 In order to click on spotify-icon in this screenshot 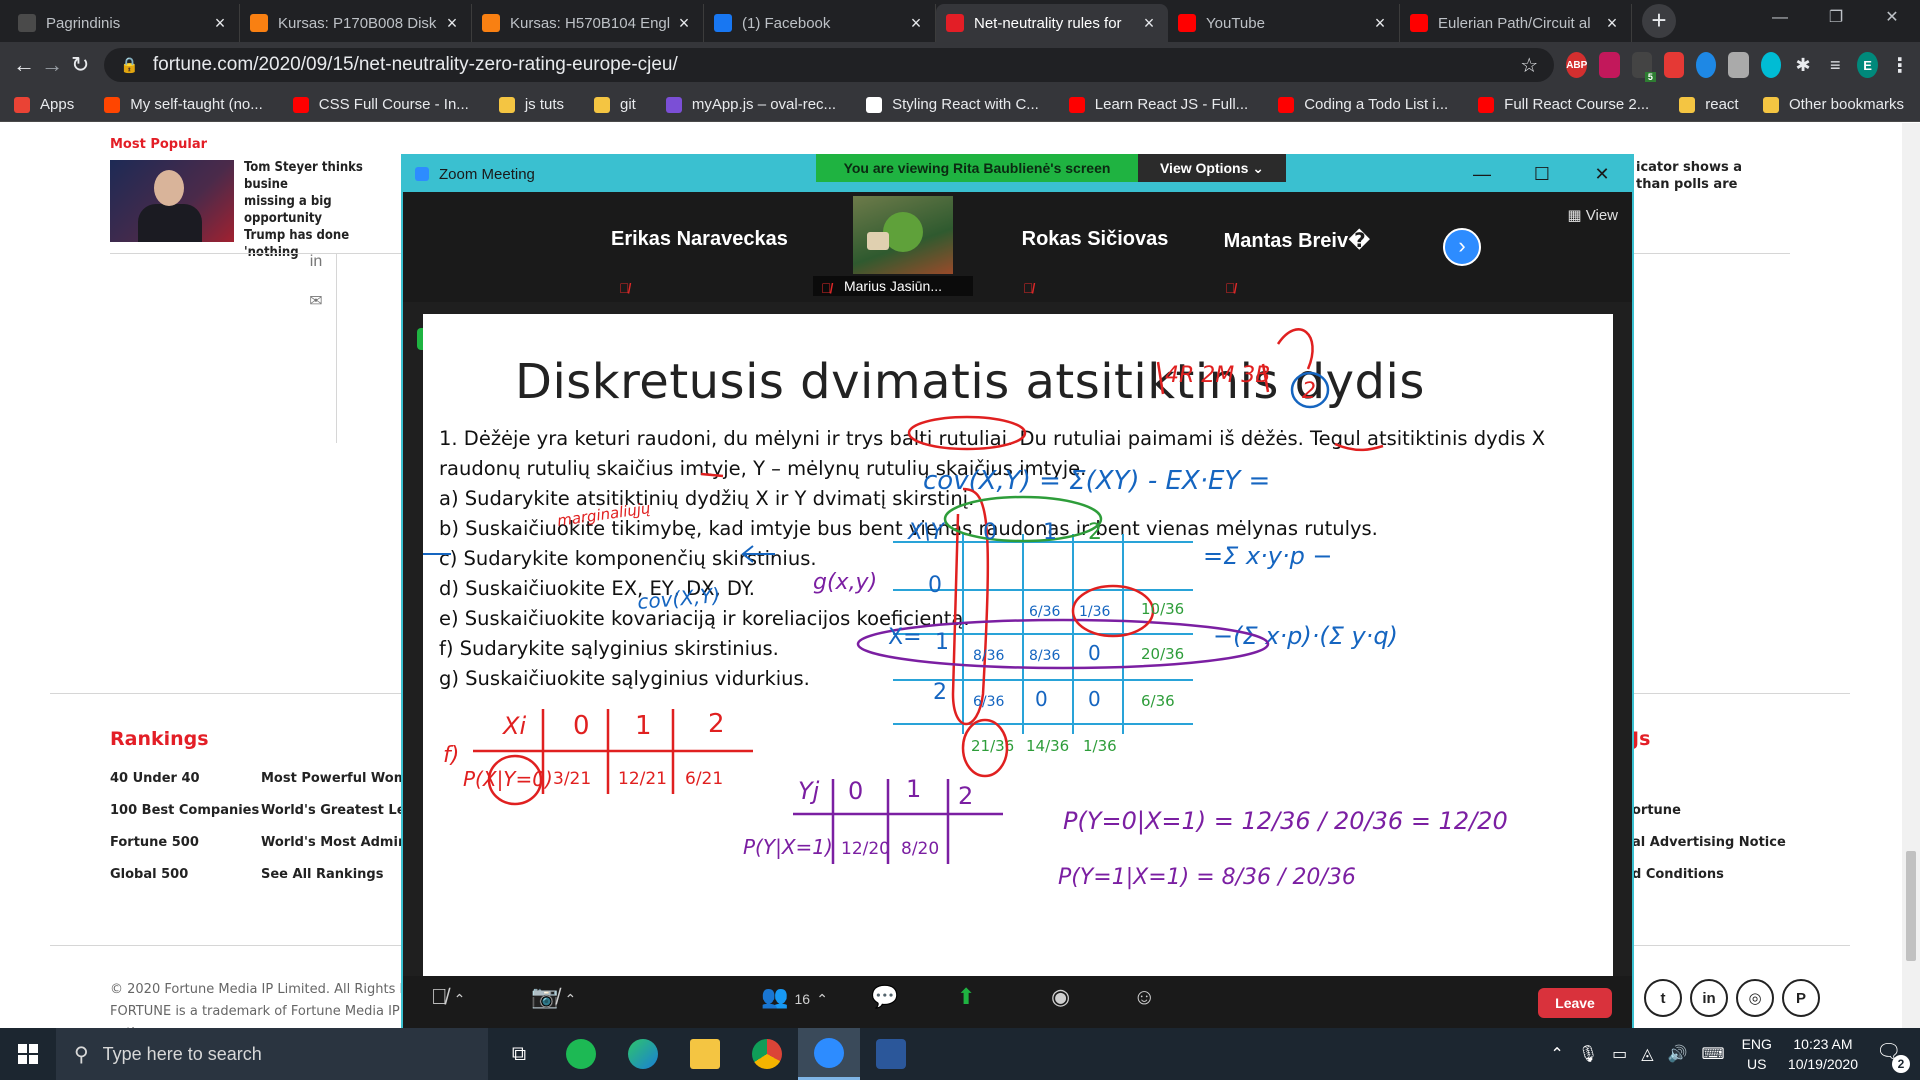, I will do `click(581, 1054)`.